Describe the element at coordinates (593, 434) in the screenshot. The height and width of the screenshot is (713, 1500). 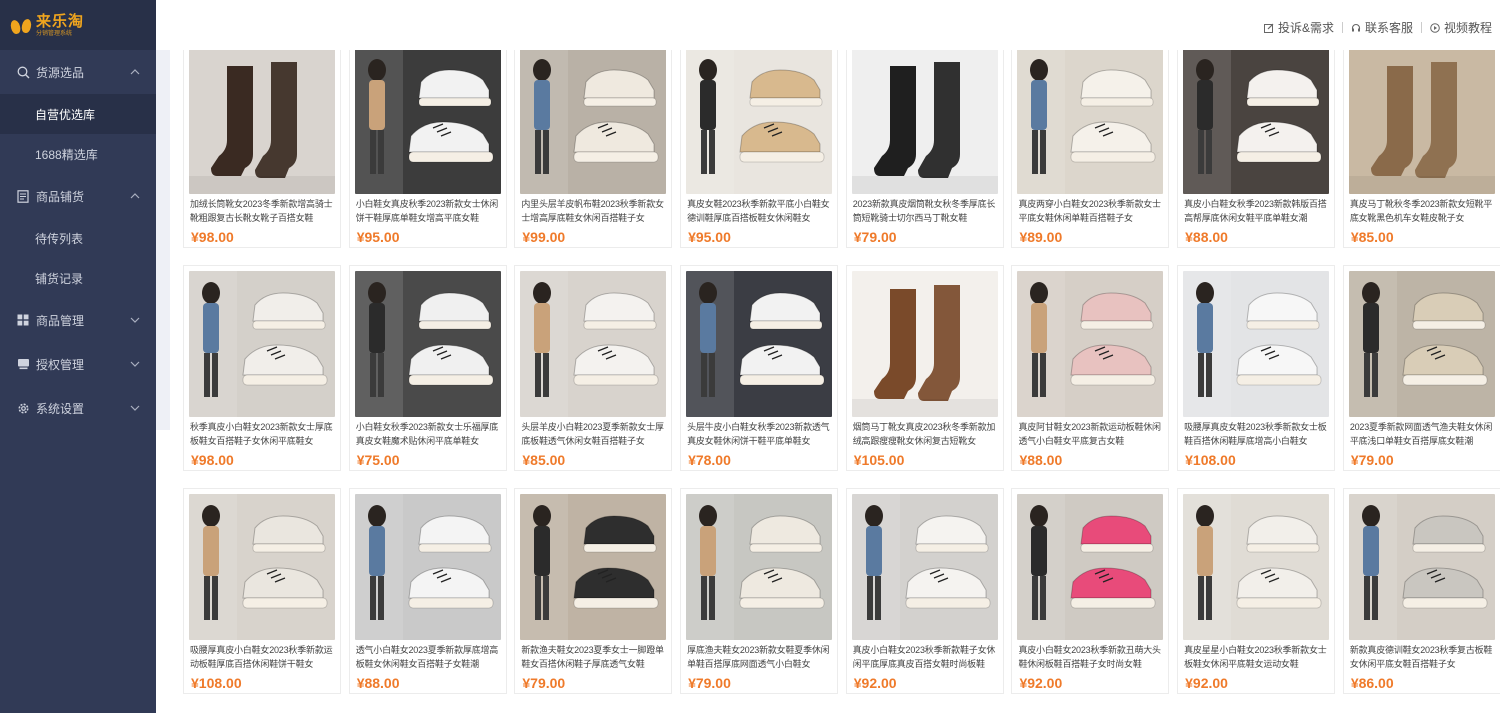
I see `product-title: 头层羊皮小白鞋2023夏季新款女士厚底板鞋透气休闲女鞋百搭鞋子女` at that location.